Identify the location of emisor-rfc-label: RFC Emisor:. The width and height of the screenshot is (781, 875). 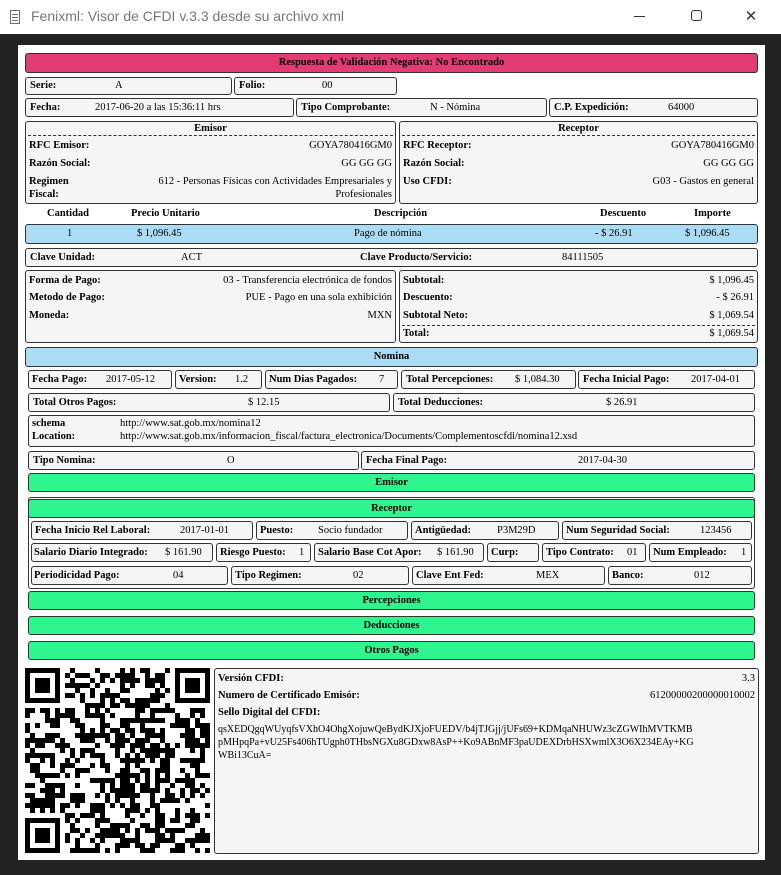
(59, 145).